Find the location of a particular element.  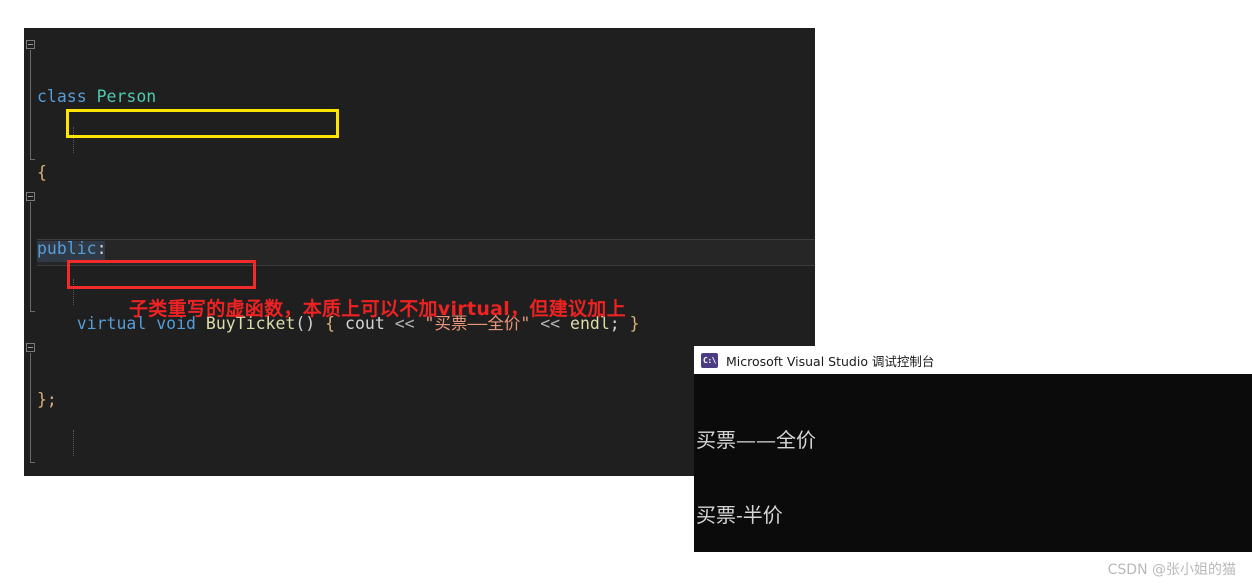

yellow-highlight-box is located at coordinates (202, 123).